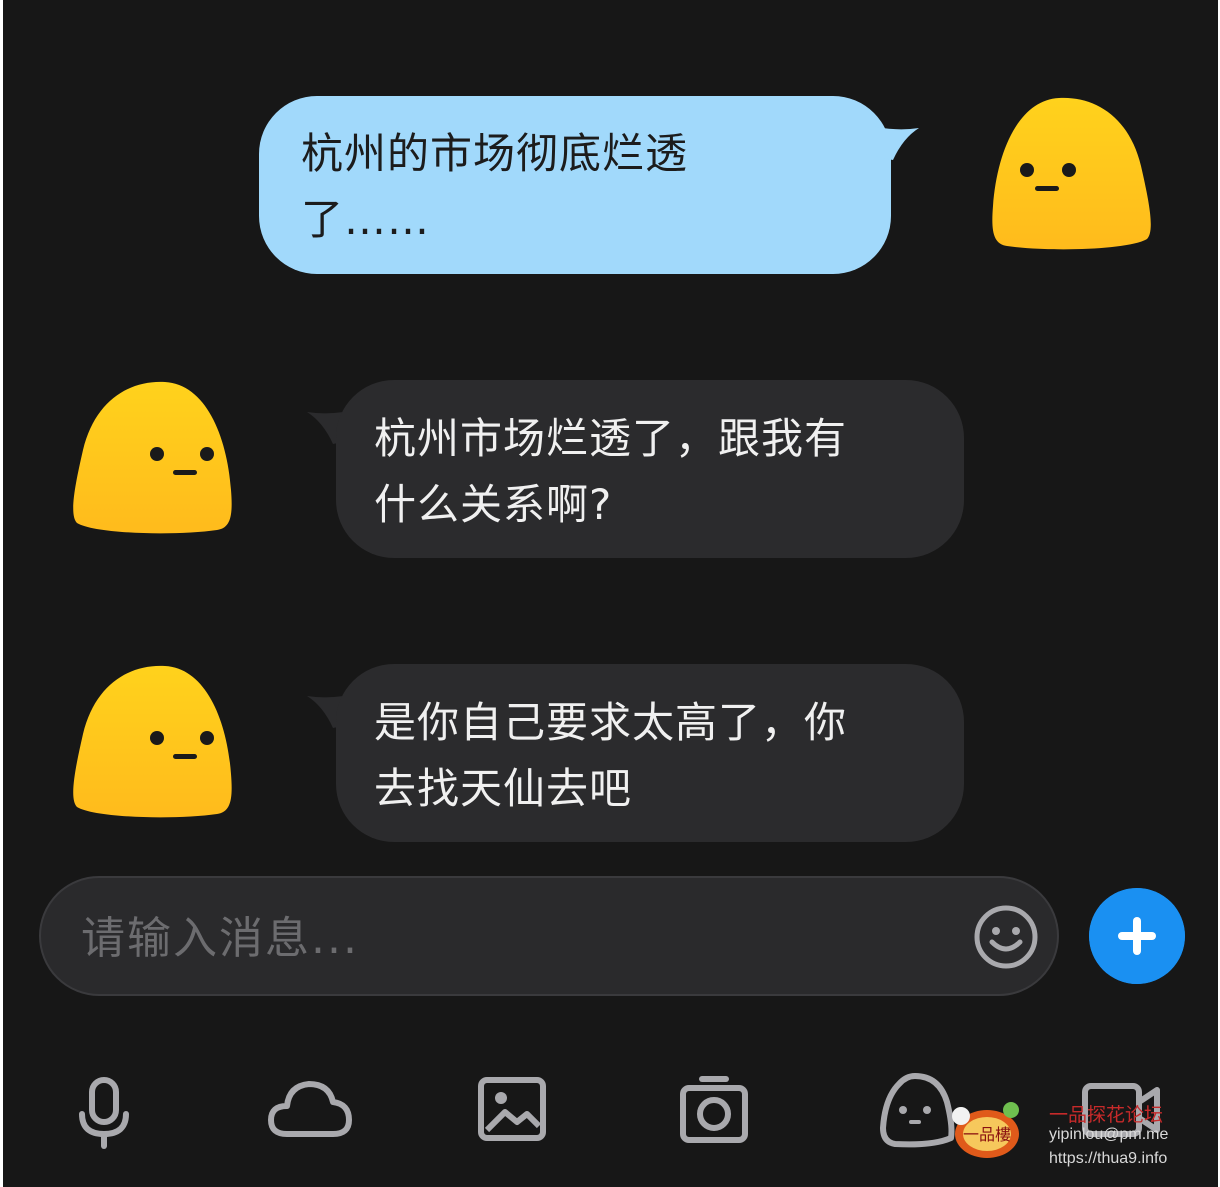 Image resolution: width=1220 pixels, height=1187 pixels. What do you see at coordinates (1108, 1158) in the screenshot?
I see `watermark-url: https://thua9.info` at bounding box center [1108, 1158].